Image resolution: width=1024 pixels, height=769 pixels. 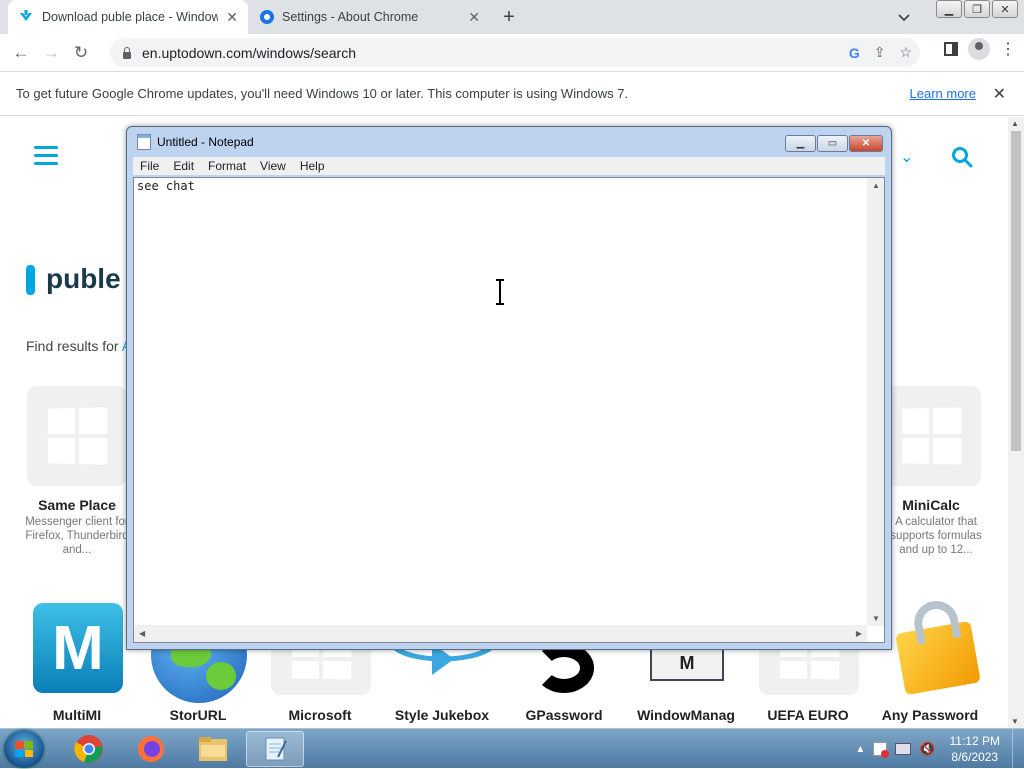 I want to click on tab-title: Download puble place - Window, so click(x=130, y=17).